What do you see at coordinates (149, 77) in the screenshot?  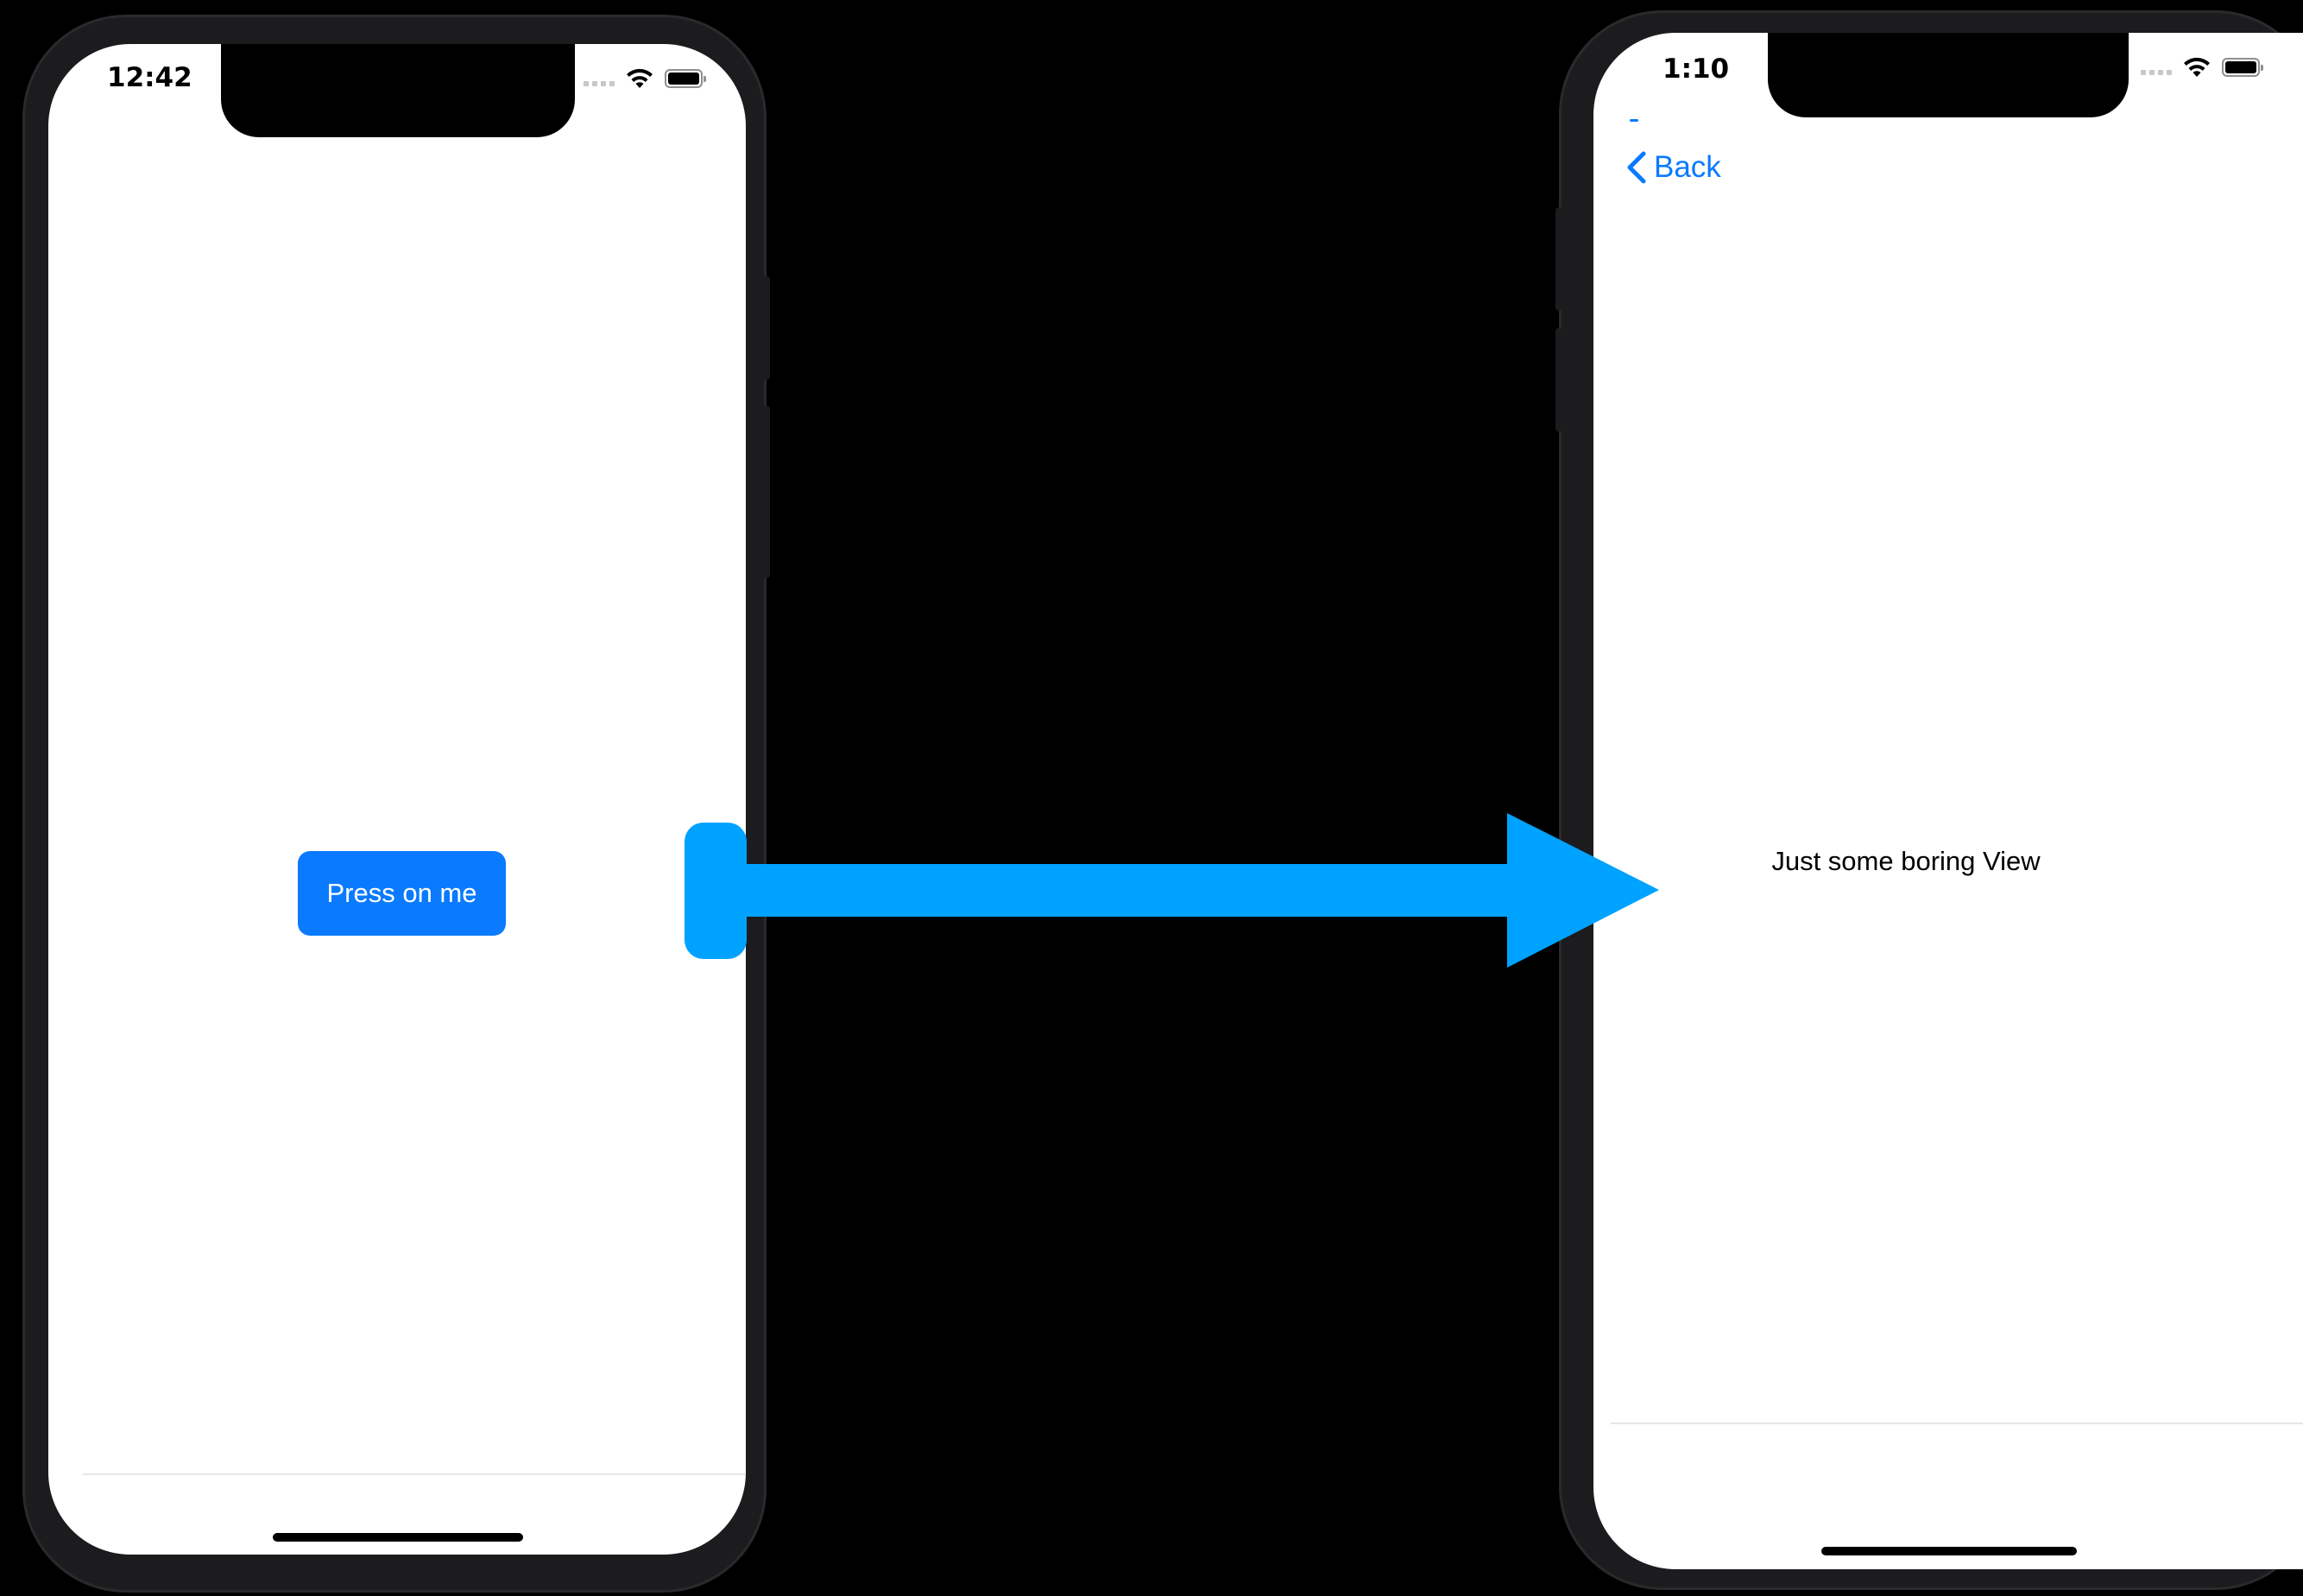 I see `status-time: 12:42` at bounding box center [149, 77].